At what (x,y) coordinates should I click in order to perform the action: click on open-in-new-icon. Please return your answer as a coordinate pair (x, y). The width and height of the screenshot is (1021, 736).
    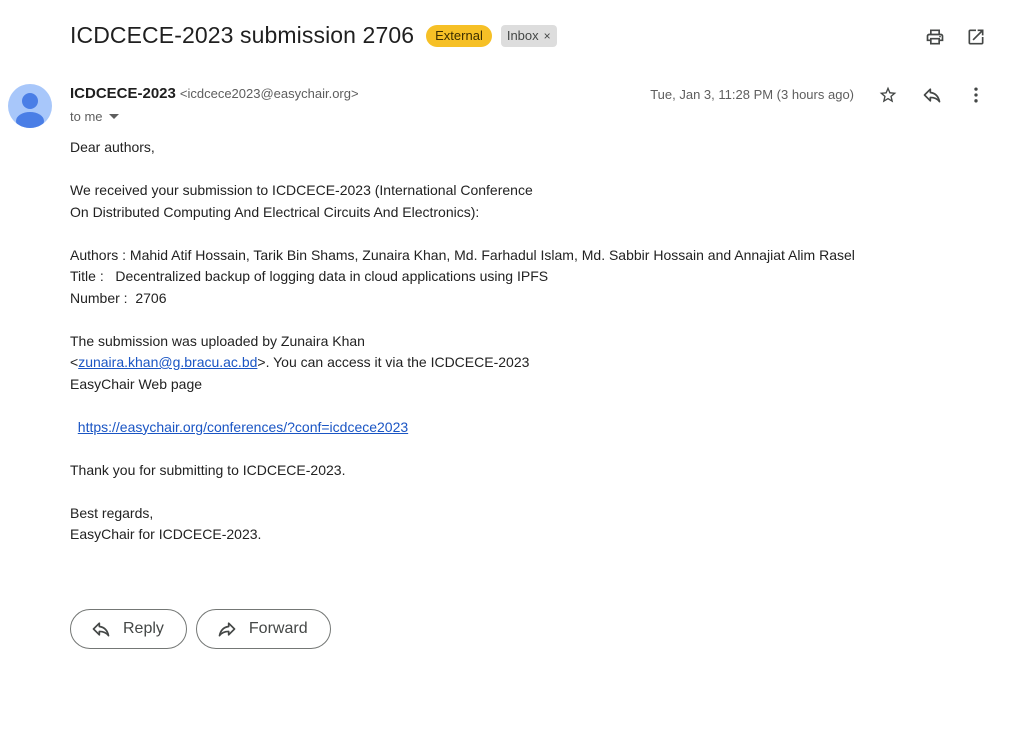
    Looking at the image, I should click on (976, 37).